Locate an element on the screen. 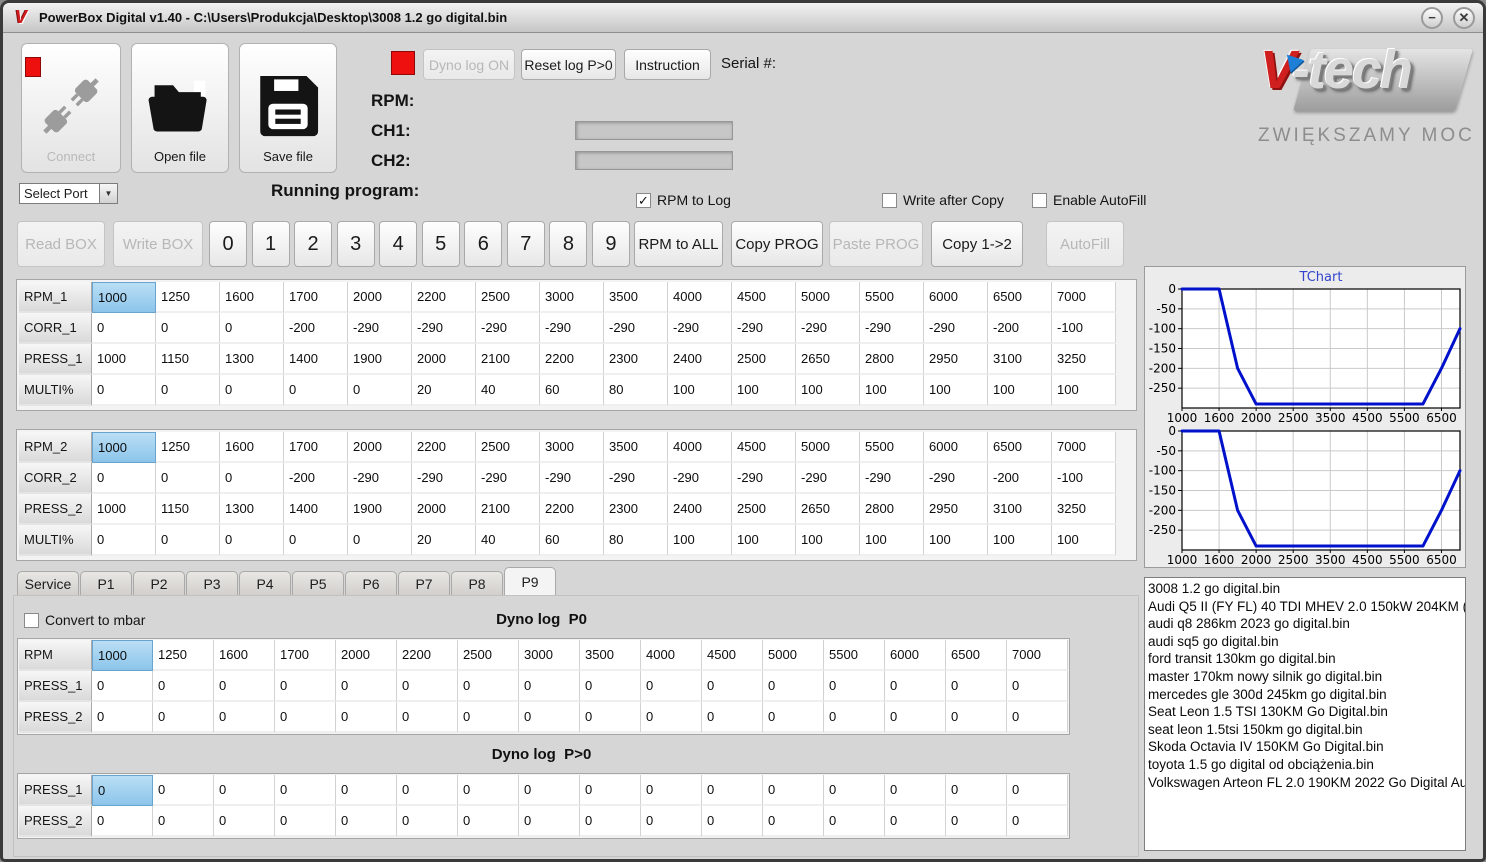 This screenshot has width=1486, height=862. cell-PRESS_1-6: 0 is located at coordinates (488, 790).